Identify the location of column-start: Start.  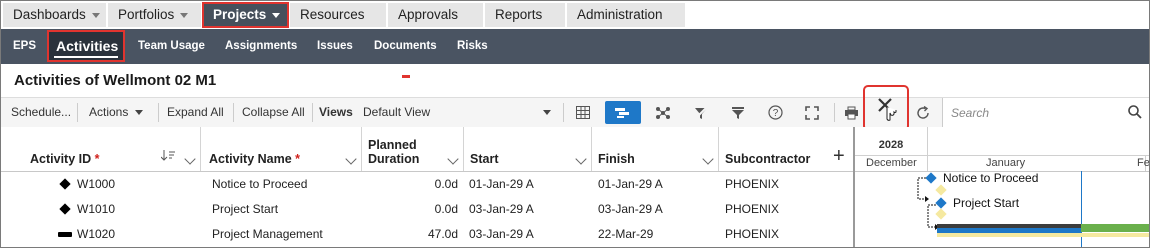
(528, 149).